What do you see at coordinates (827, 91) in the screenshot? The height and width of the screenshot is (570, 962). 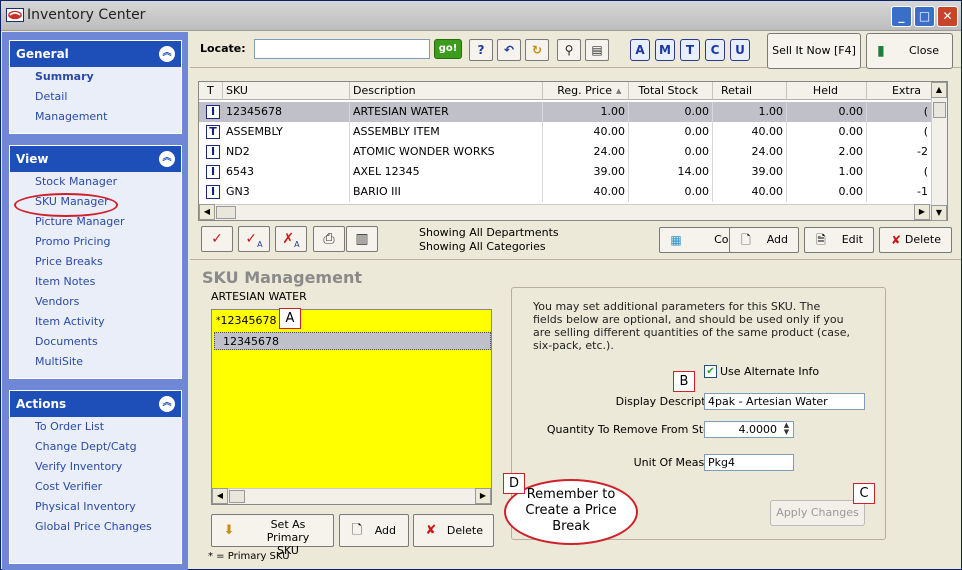 I see `col-held: Held` at bounding box center [827, 91].